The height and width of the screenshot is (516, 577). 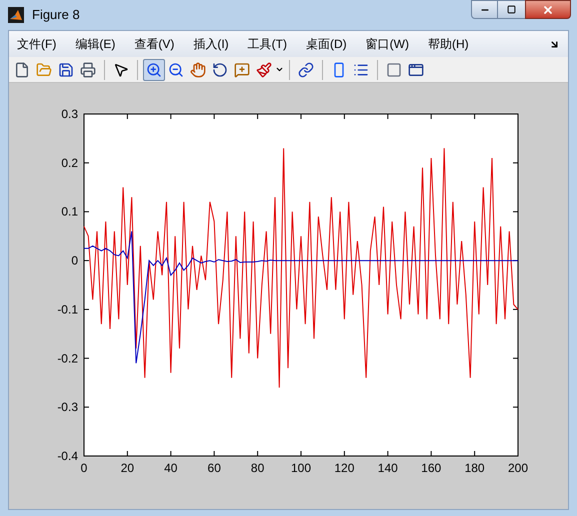 What do you see at coordinates (67, 456) in the screenshot?
I see `y-tick-label: -0.4` at bounding box center [67, 456].